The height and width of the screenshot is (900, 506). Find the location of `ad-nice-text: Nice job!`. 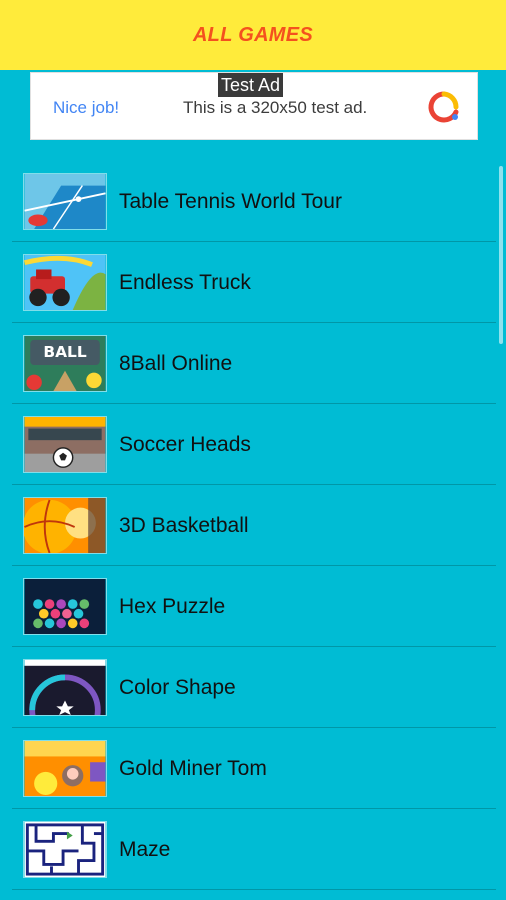

ad-nice-text: Nice job! is located at coordinates (86, 107).